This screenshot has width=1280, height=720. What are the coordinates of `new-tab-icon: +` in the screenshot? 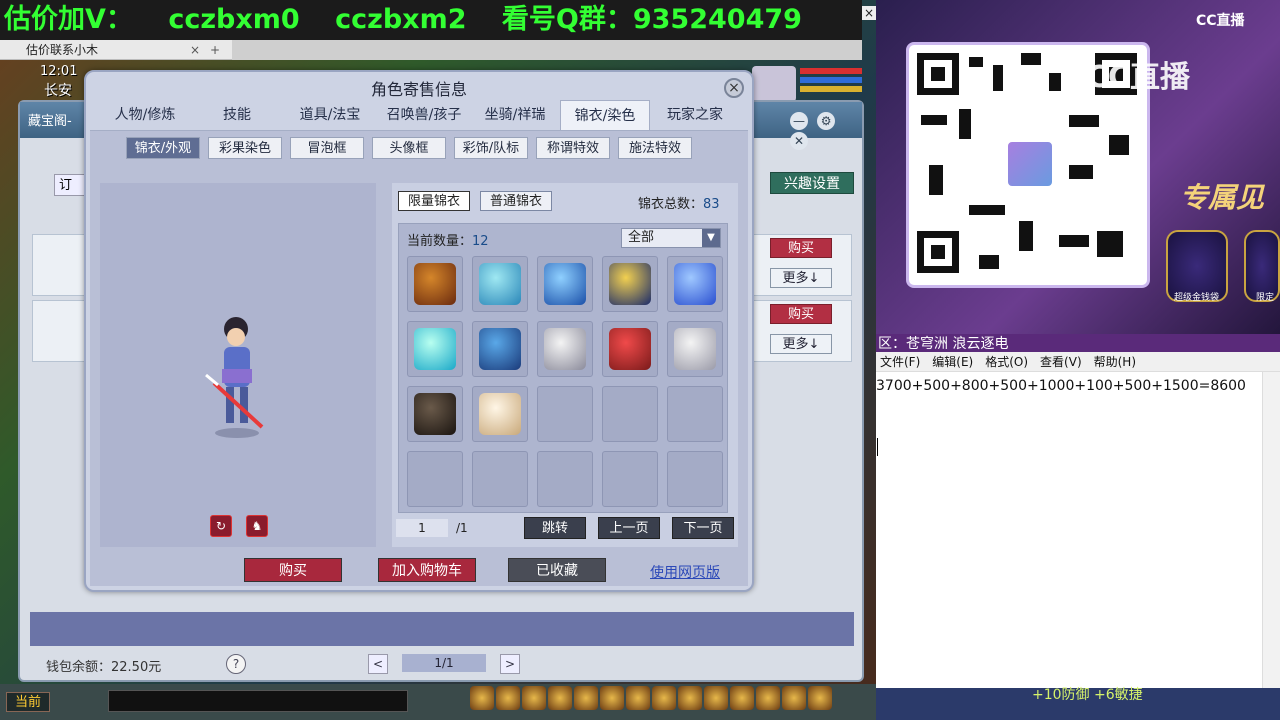 It's located at (215, 50).